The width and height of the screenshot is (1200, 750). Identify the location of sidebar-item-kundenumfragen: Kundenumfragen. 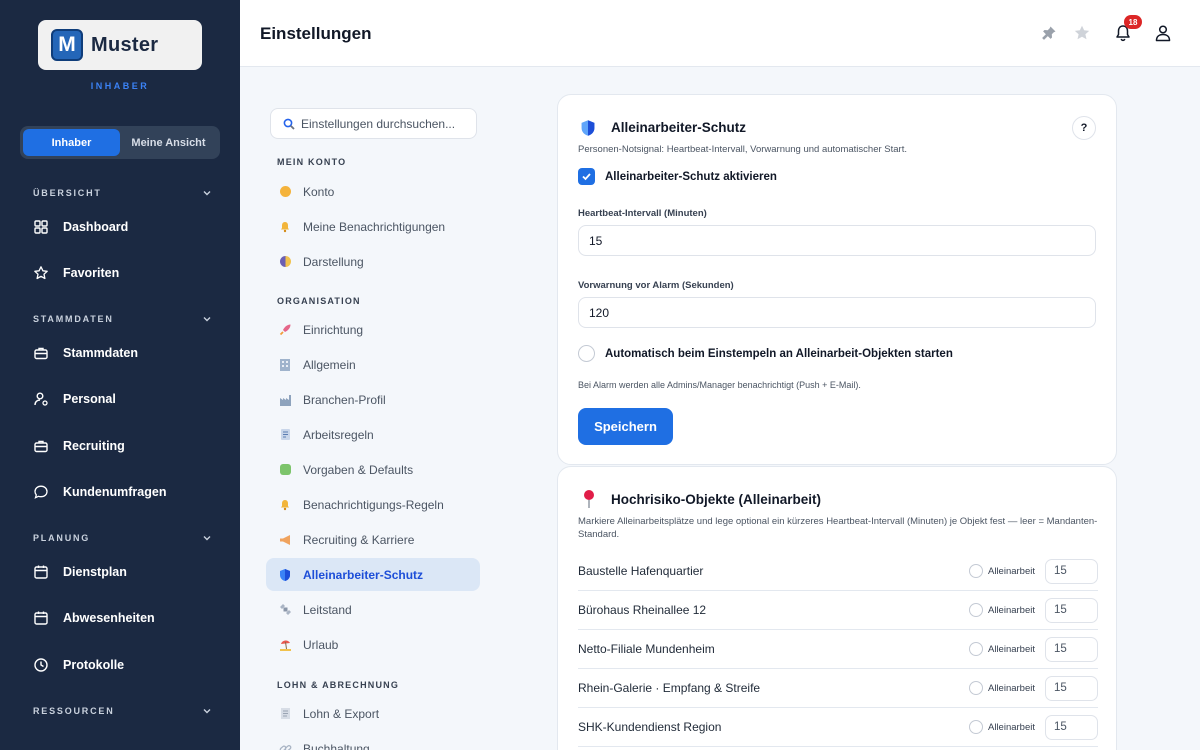
(128, 492).